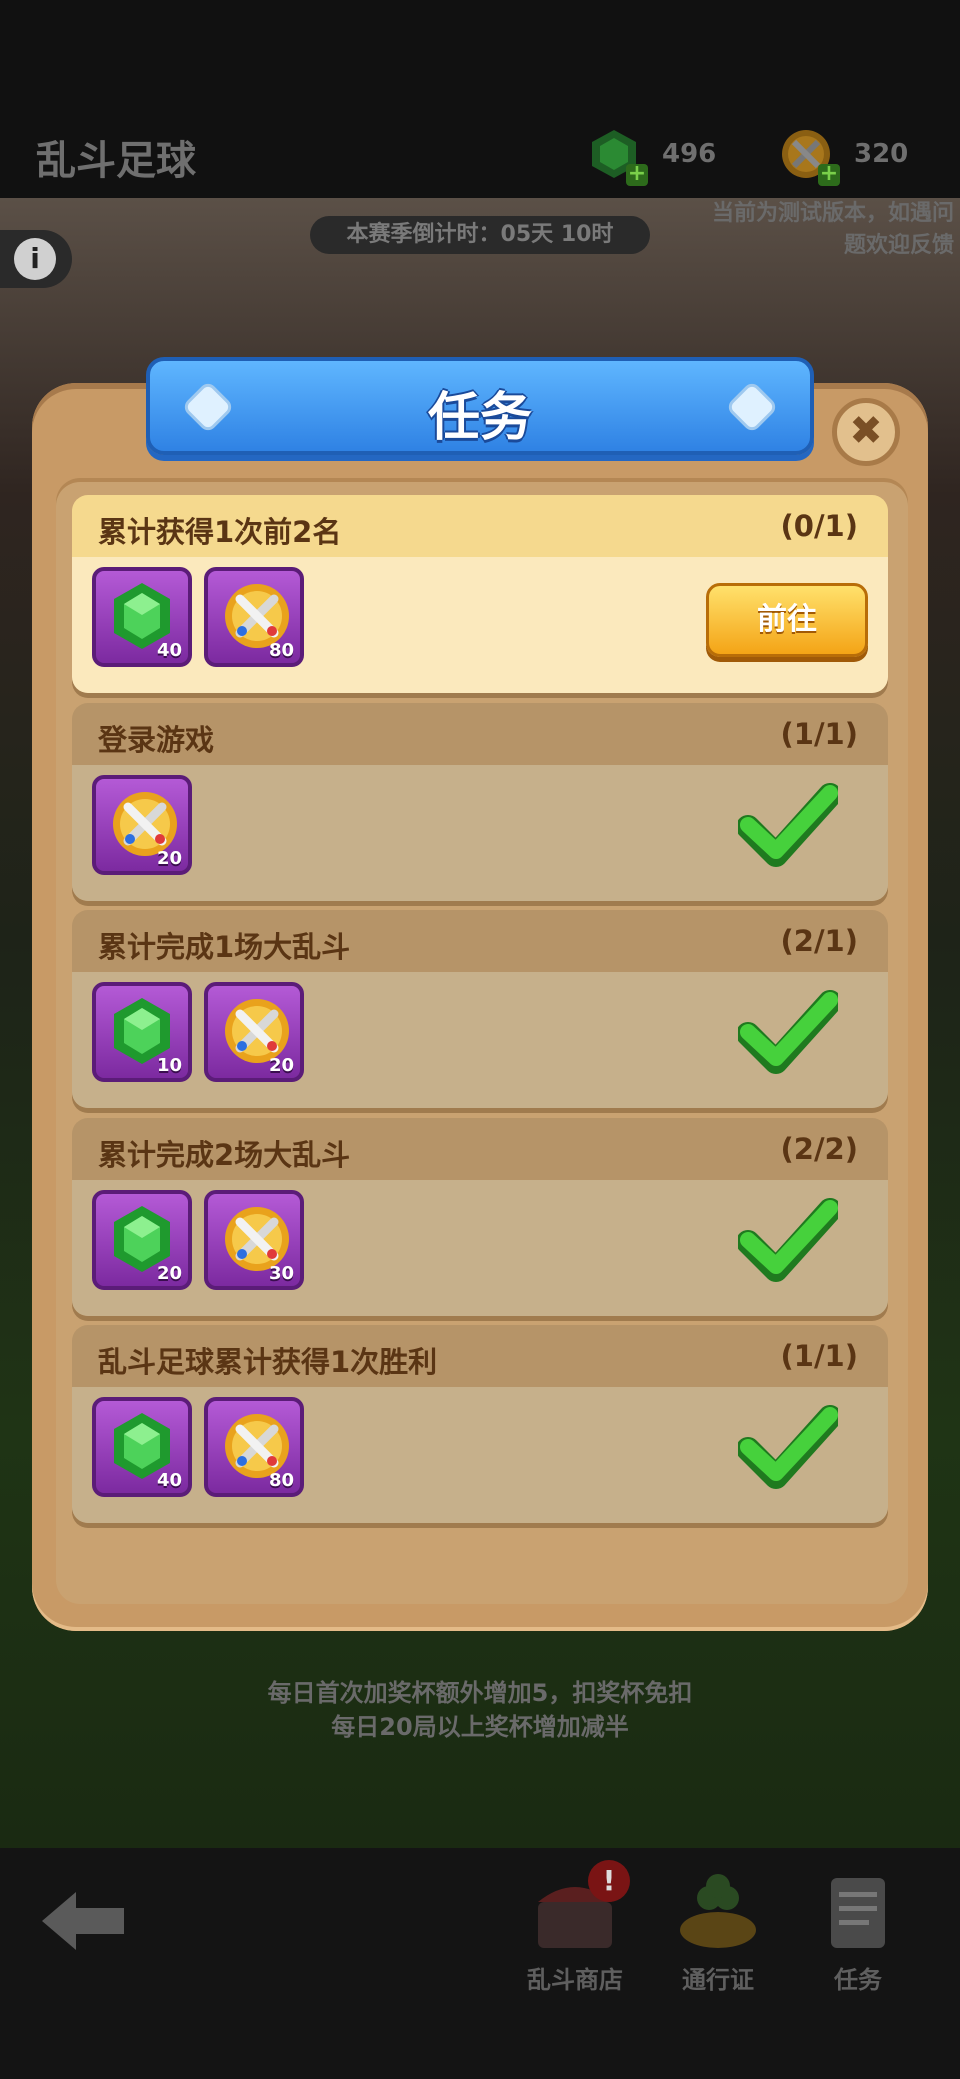 The width and height of the screenshot is (960, 2079). Describe the element at coordinates (819, 526) in the screenshot. I see `task-progress: (0/1)` at that location.